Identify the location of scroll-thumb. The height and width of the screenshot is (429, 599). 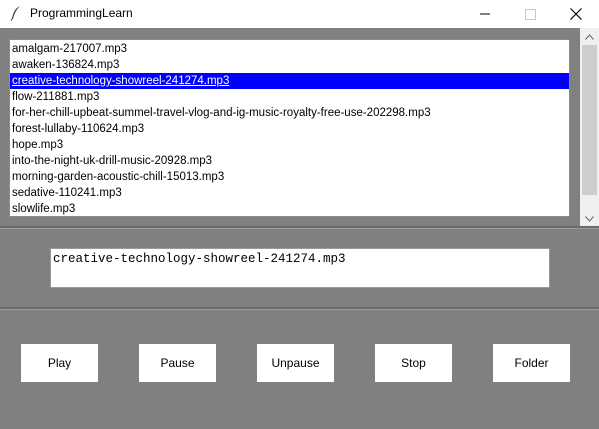
(589, 120).